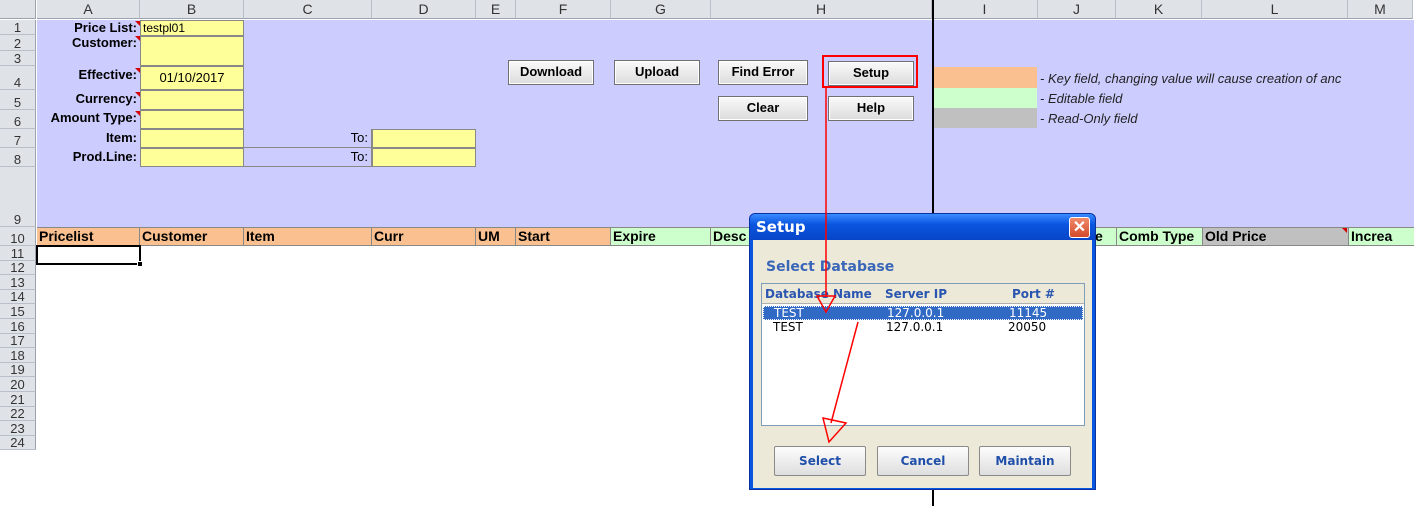  What do you see at coordinates (837, 266) in the screenshot?
I see `annotation-arrows` at bounding box center [837, 266].